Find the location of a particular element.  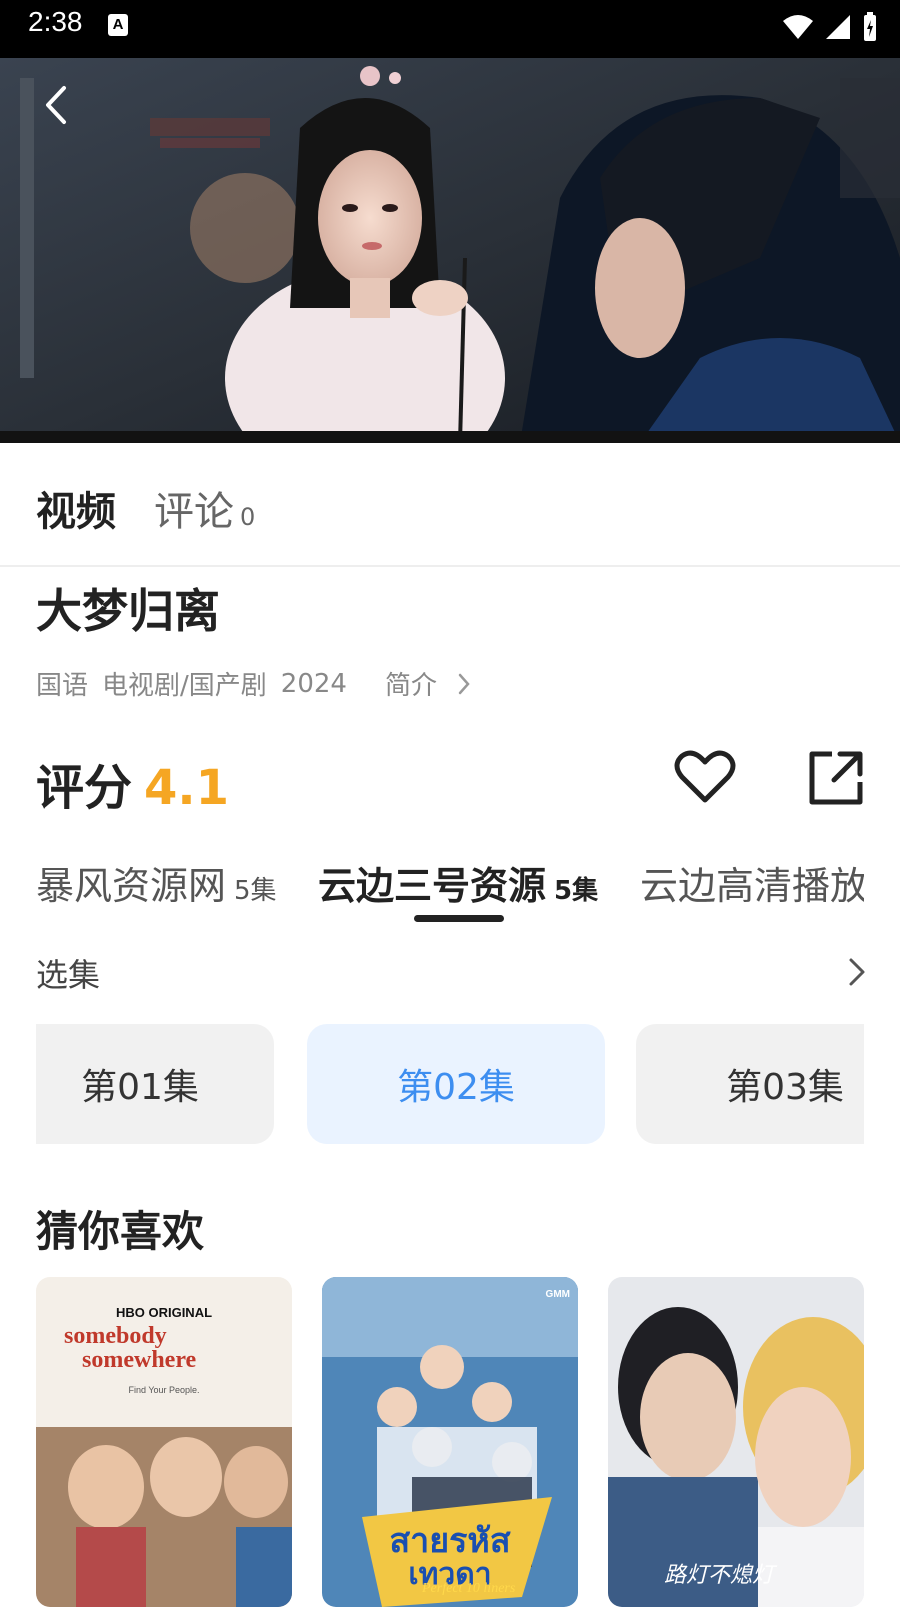

intro-label: 简介 is located at coordinates (410, 686).